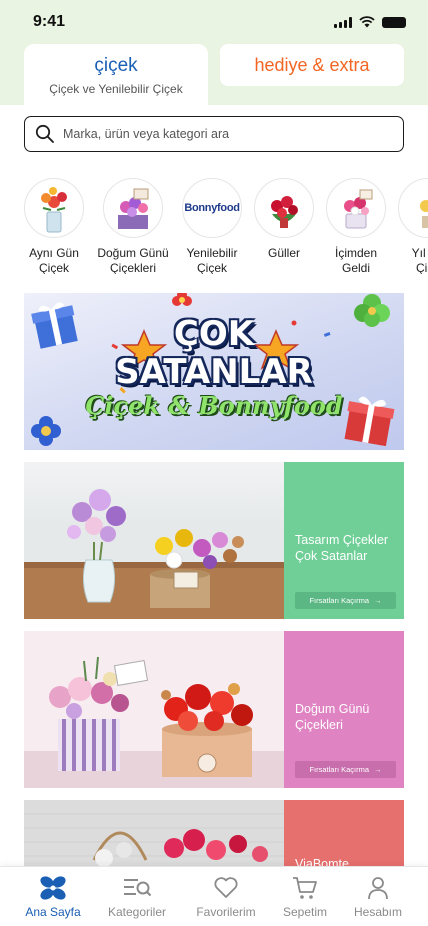 The image size is (428, 926). I want to click on category-image: Bonnyfood, so click(212, 208).